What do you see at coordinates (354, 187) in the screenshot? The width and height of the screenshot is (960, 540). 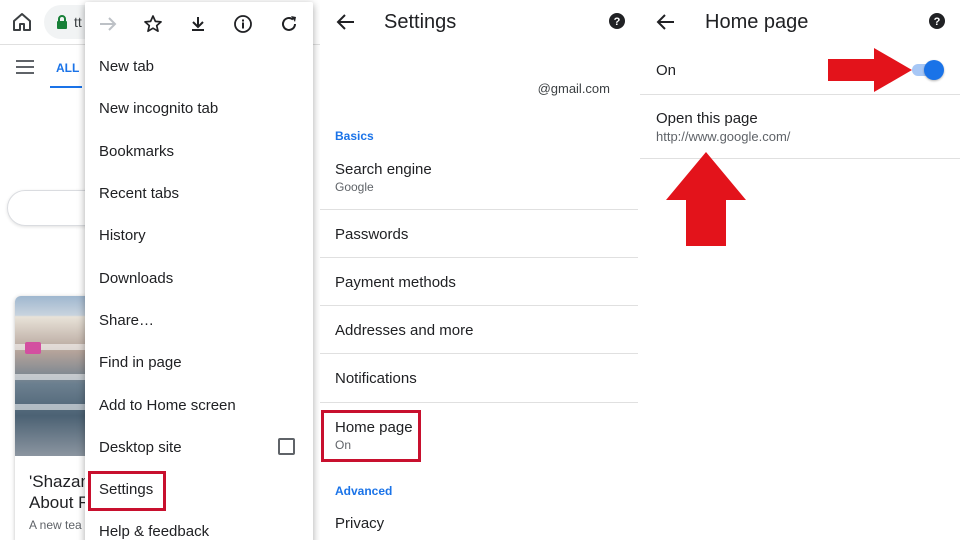 I see `search-engine-value: Google` at bounding box center [354, 187].